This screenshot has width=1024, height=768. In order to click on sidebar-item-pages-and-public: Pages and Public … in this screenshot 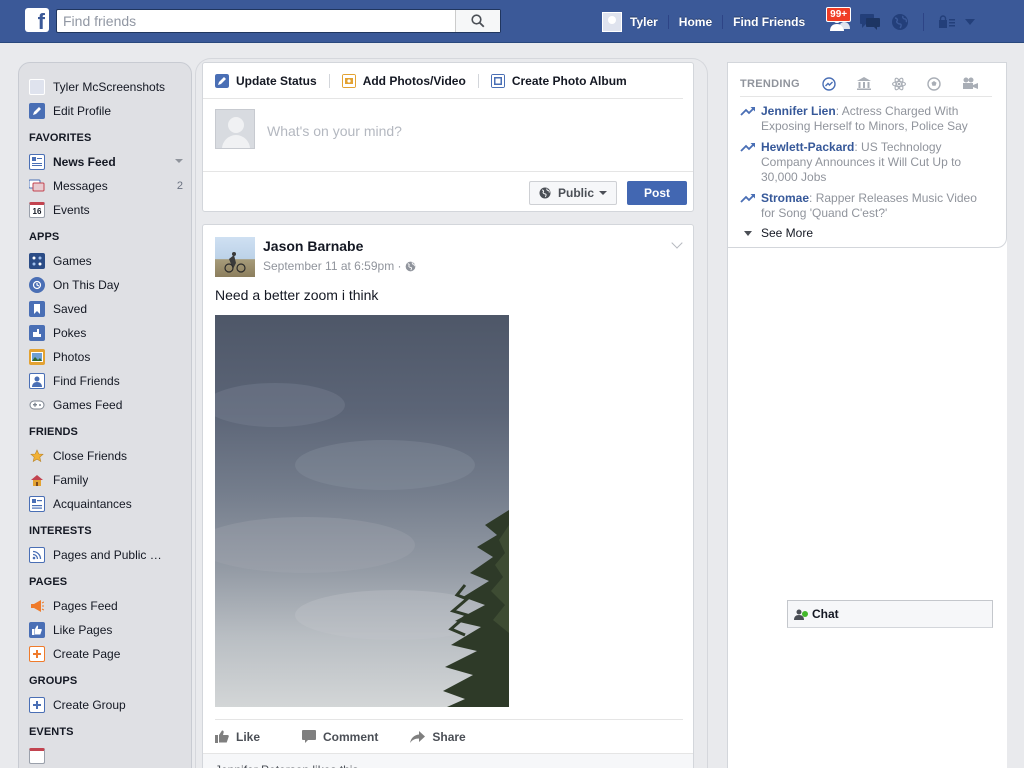, I will do `click(110, 555)`.